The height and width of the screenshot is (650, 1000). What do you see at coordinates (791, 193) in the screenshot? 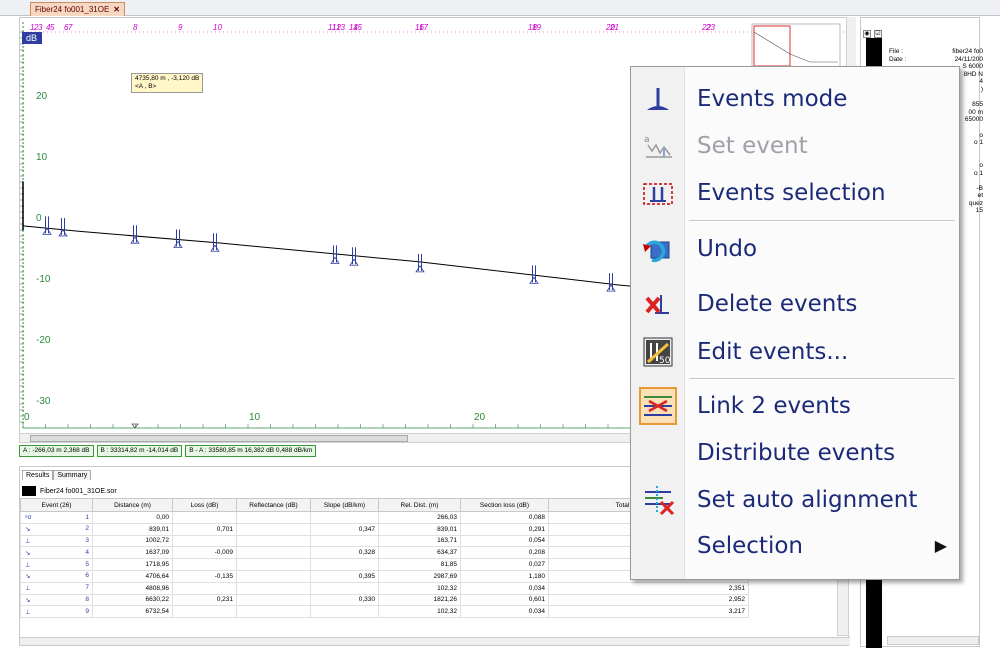
I see `menu-label-events-selection: Events selection` at bounding box center [791, 193].